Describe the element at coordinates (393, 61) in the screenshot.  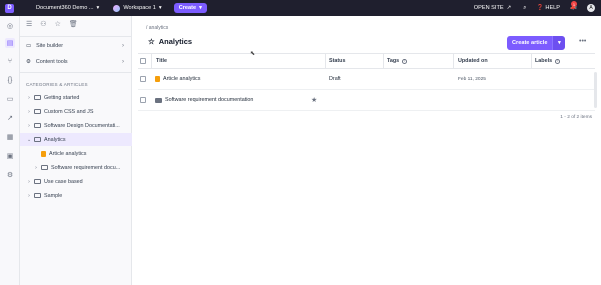
I see `column-tags-label: Tags` at that location.